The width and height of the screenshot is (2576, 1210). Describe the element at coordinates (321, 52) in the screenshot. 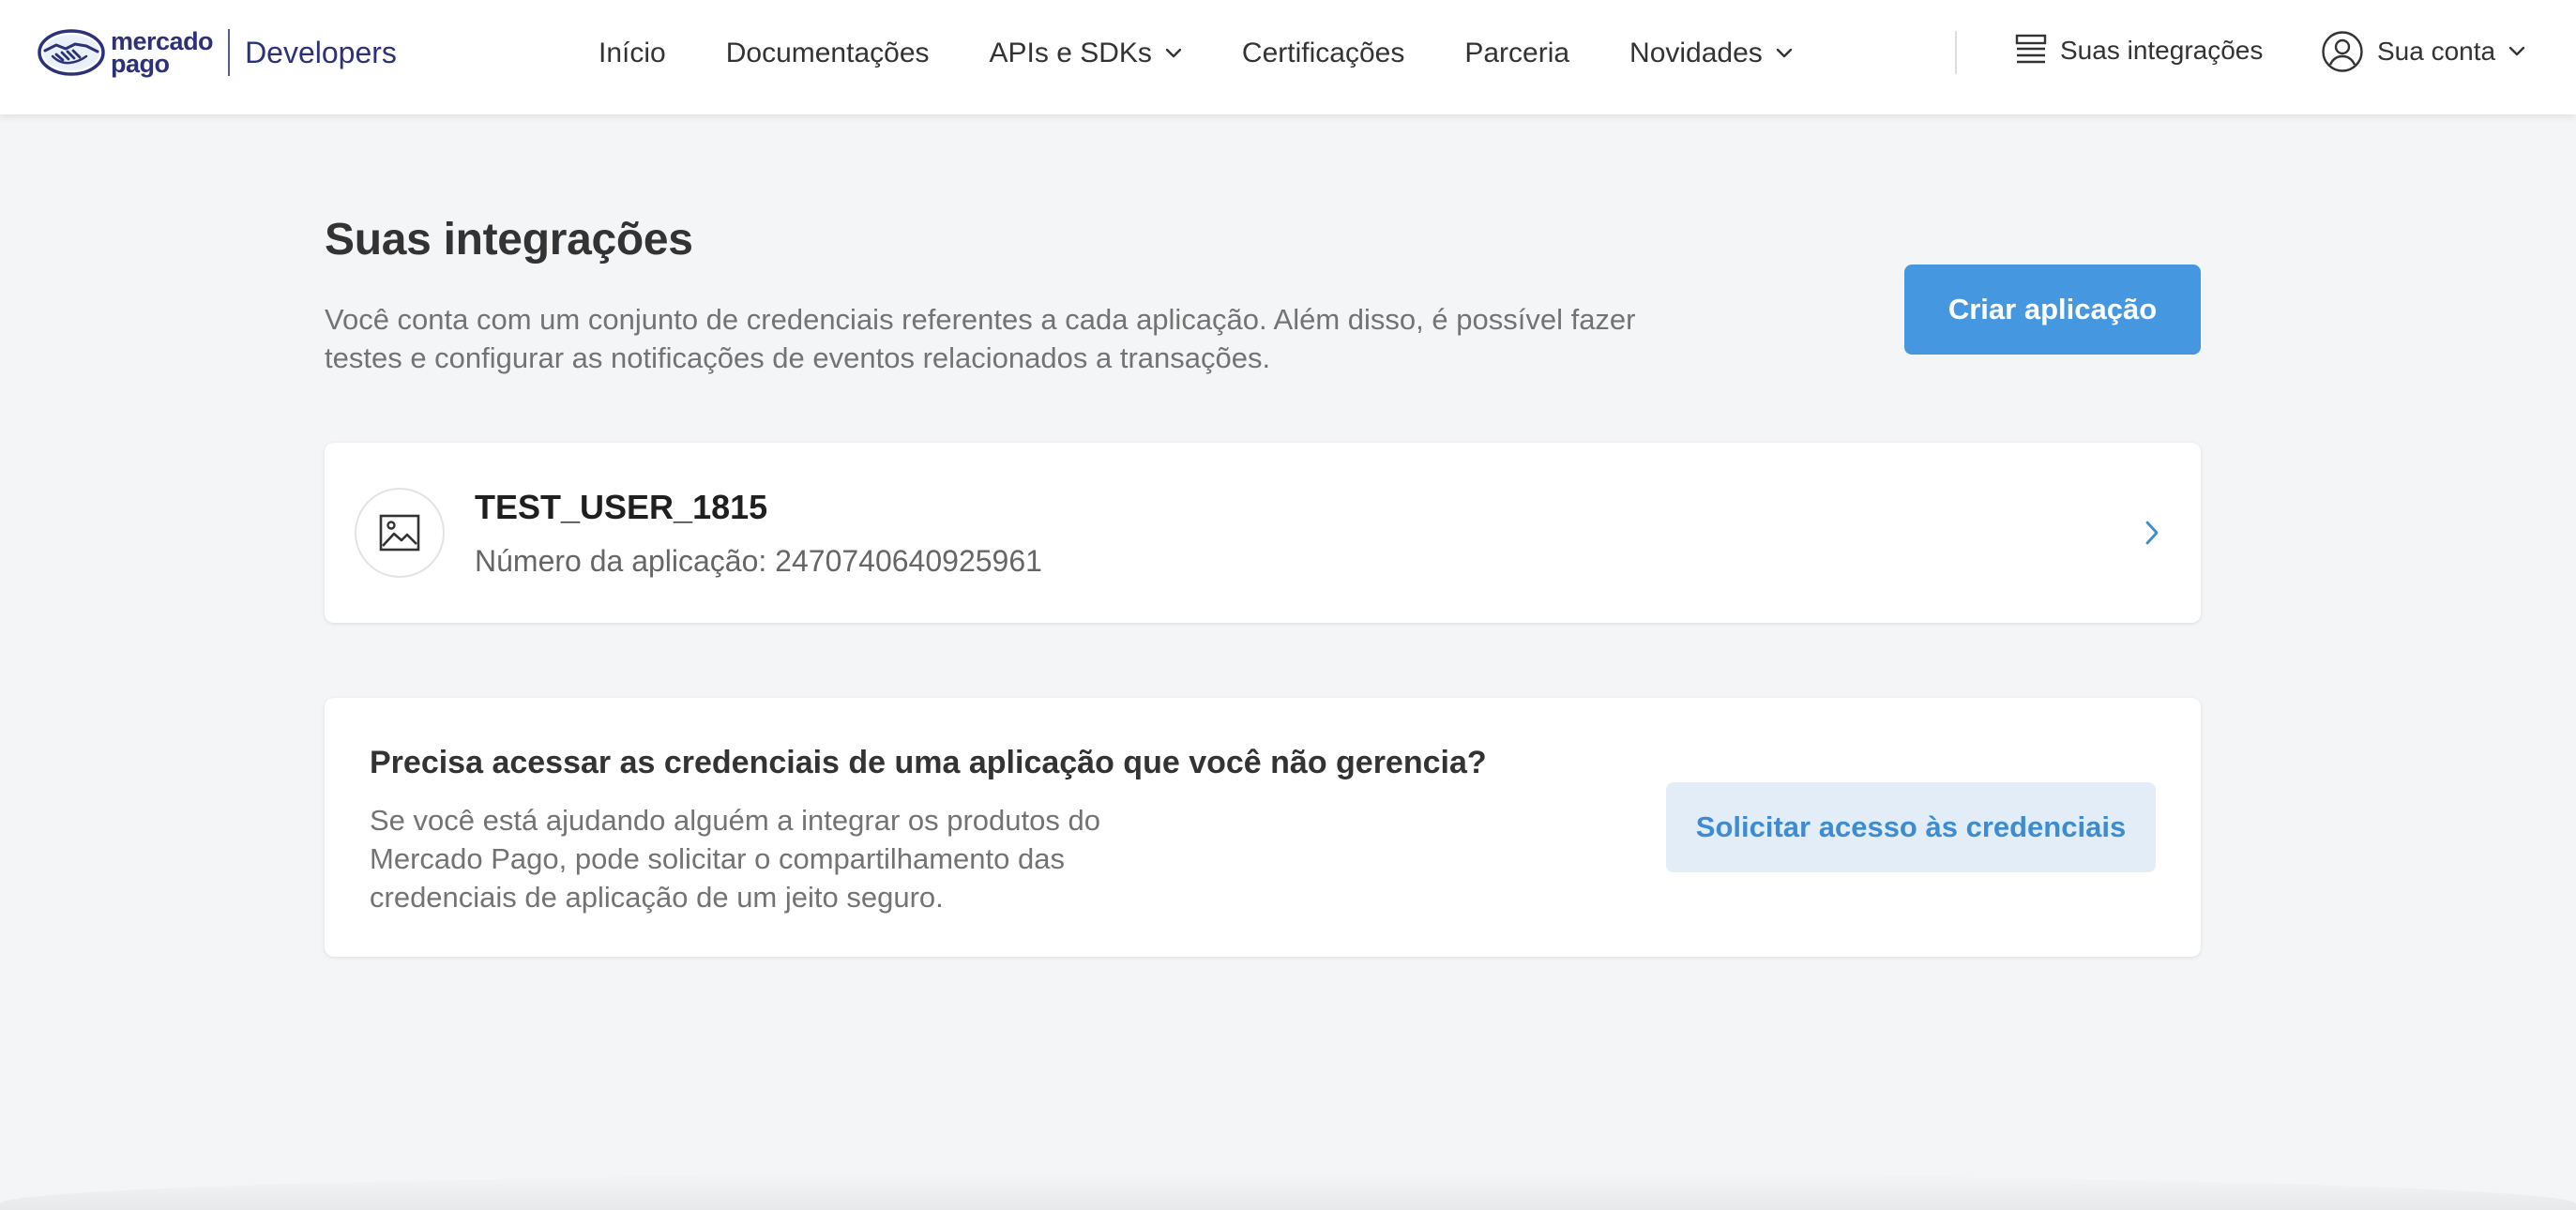

I see `developers-label: Developers` at that location.